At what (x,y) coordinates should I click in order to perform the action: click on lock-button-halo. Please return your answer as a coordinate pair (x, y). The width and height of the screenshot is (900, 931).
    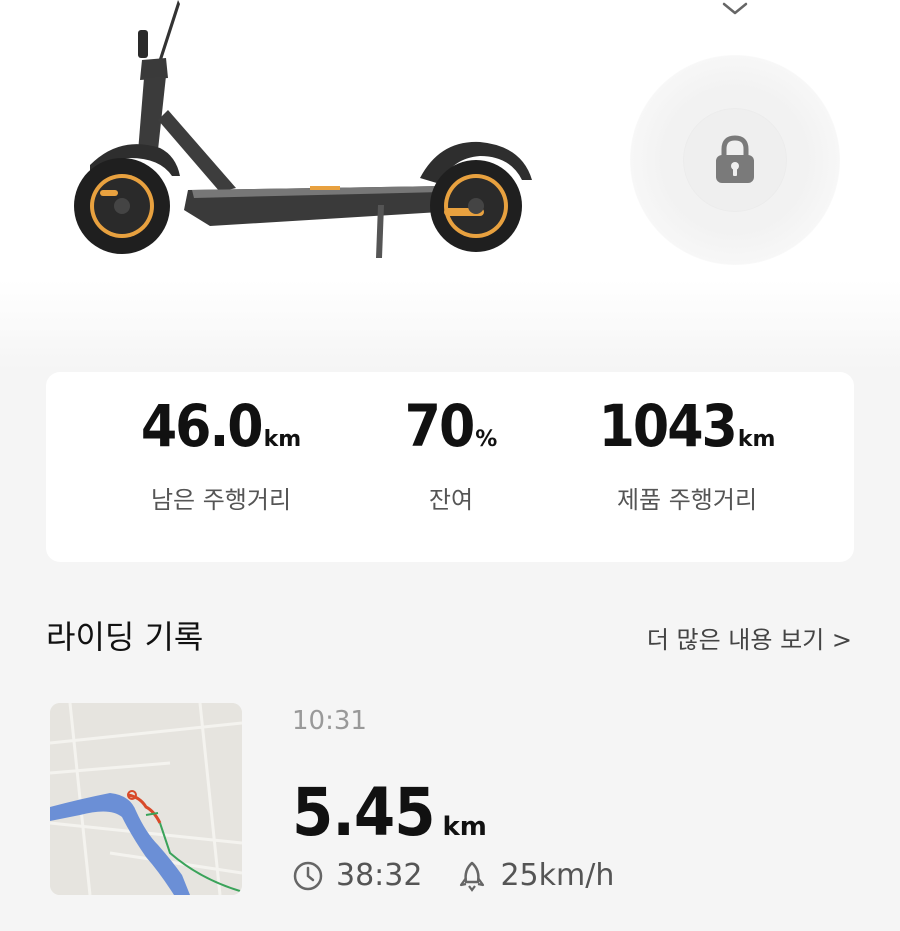
    Looking at the image, I should click on (735, 160).